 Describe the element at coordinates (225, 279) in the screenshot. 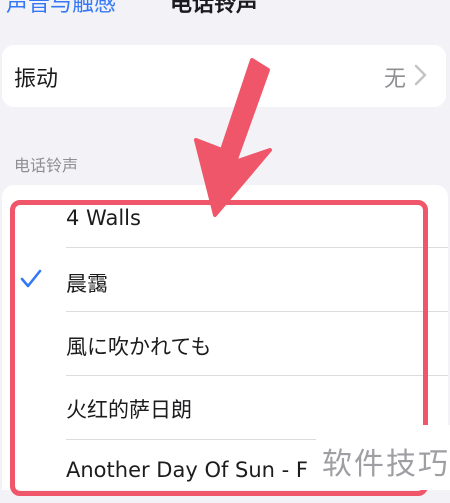

I see `ringtone-row-chenai: 晨靄` at that location.